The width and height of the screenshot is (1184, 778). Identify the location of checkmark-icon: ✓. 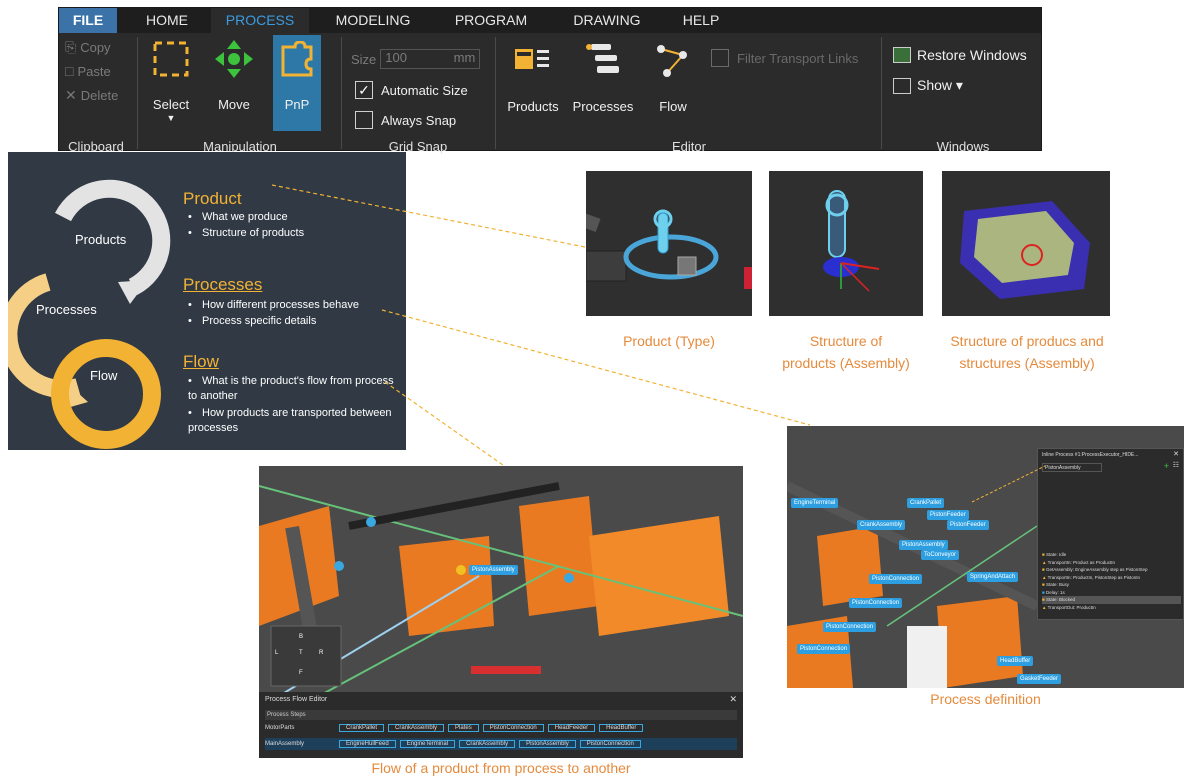
(364, 90).